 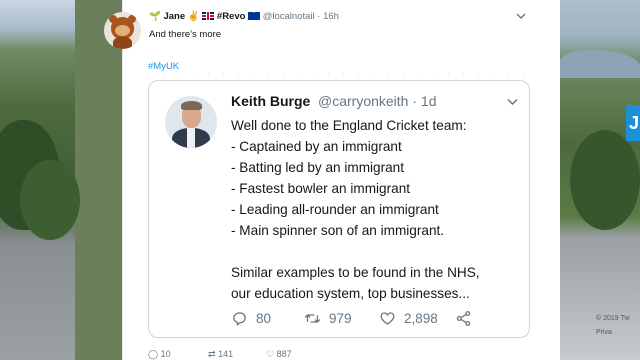 I want to click on reply-icon: ◯, so click(x=153, y=354).